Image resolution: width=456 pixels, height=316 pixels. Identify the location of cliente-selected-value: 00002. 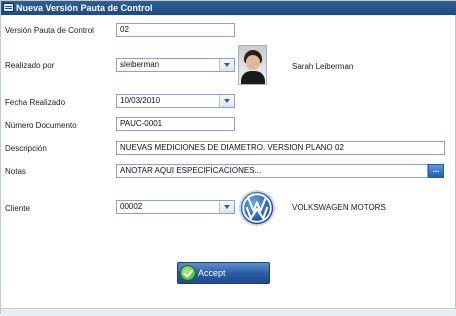
(131, 206).